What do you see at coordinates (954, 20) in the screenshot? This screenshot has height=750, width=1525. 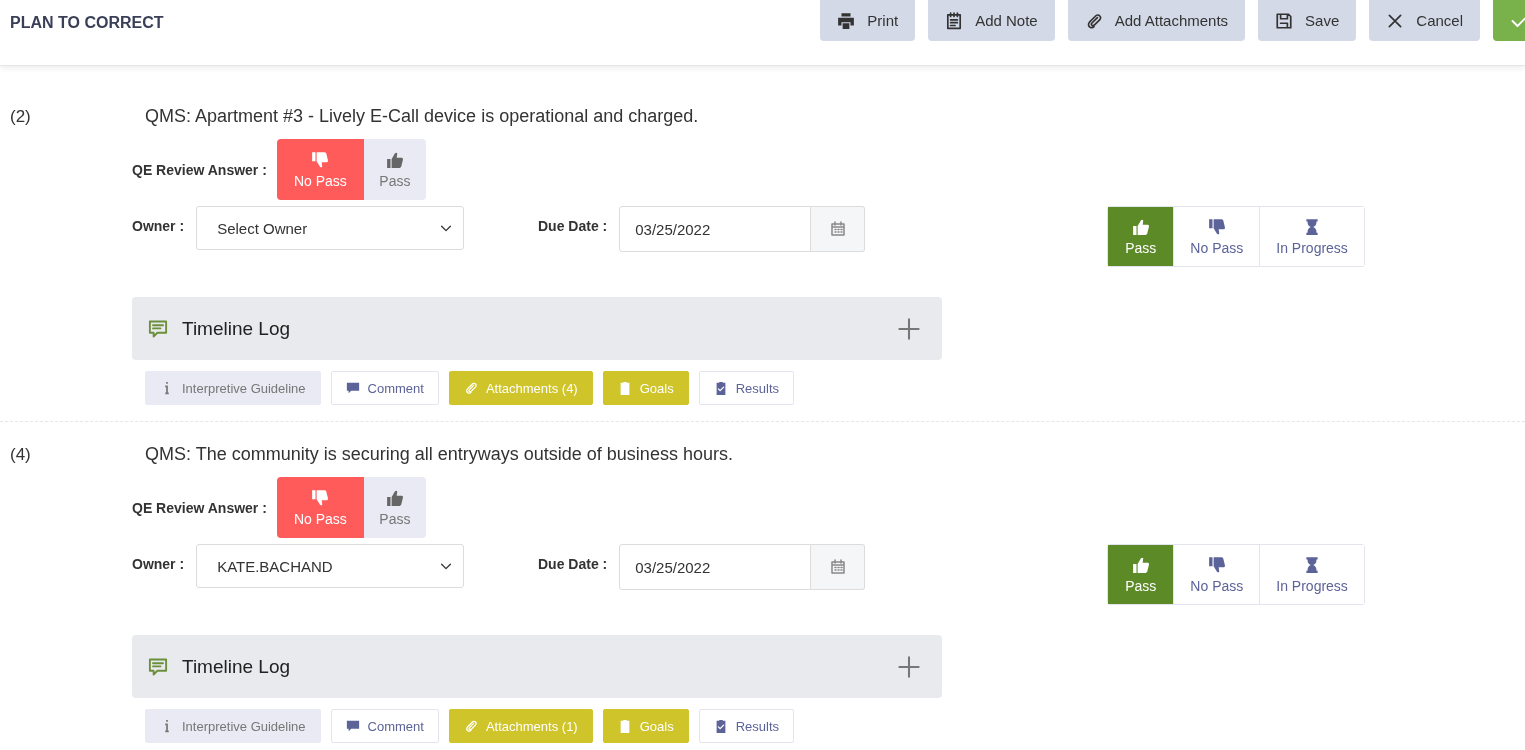 I see `notepad-icon` at bounding box center [954, 20].